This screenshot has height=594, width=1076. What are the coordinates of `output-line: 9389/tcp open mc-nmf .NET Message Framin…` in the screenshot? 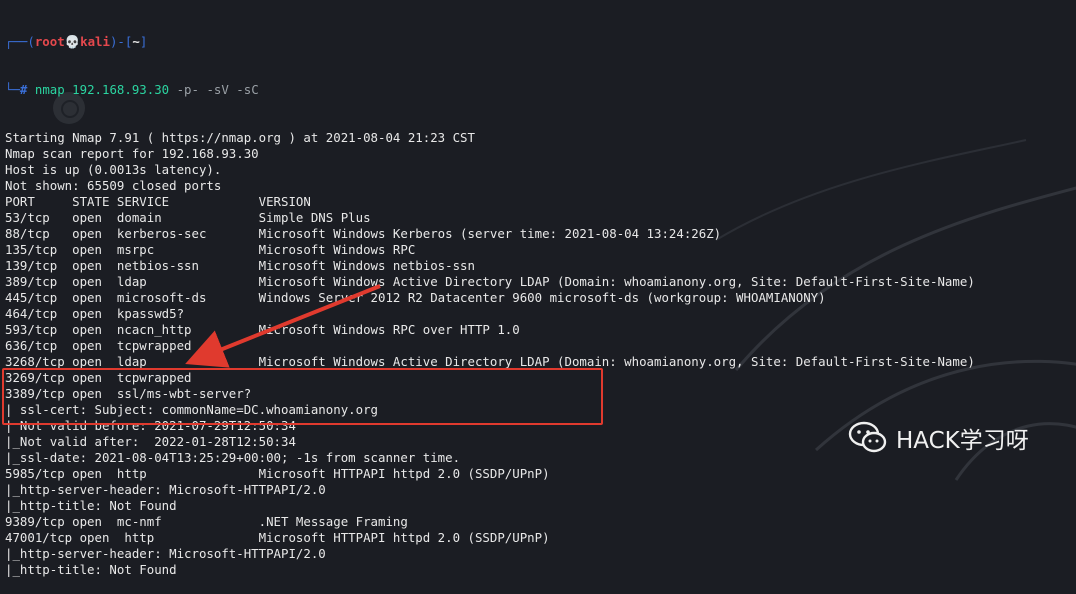 It's located at (206, 521).